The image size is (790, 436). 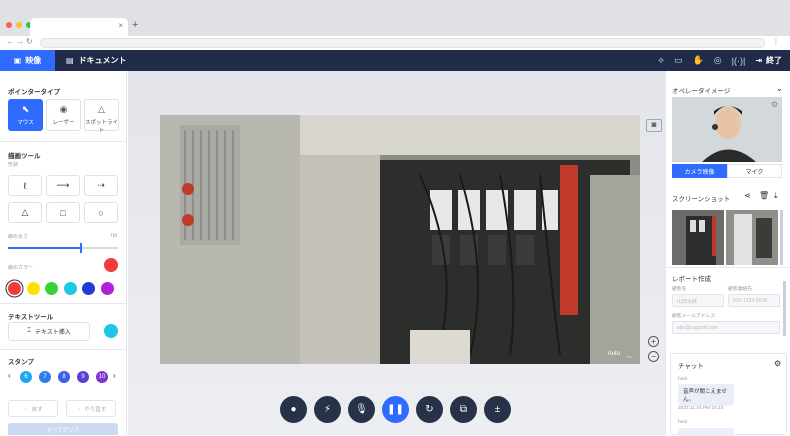 I want to click on stamp-item: 10, so click(x=102, y=377).